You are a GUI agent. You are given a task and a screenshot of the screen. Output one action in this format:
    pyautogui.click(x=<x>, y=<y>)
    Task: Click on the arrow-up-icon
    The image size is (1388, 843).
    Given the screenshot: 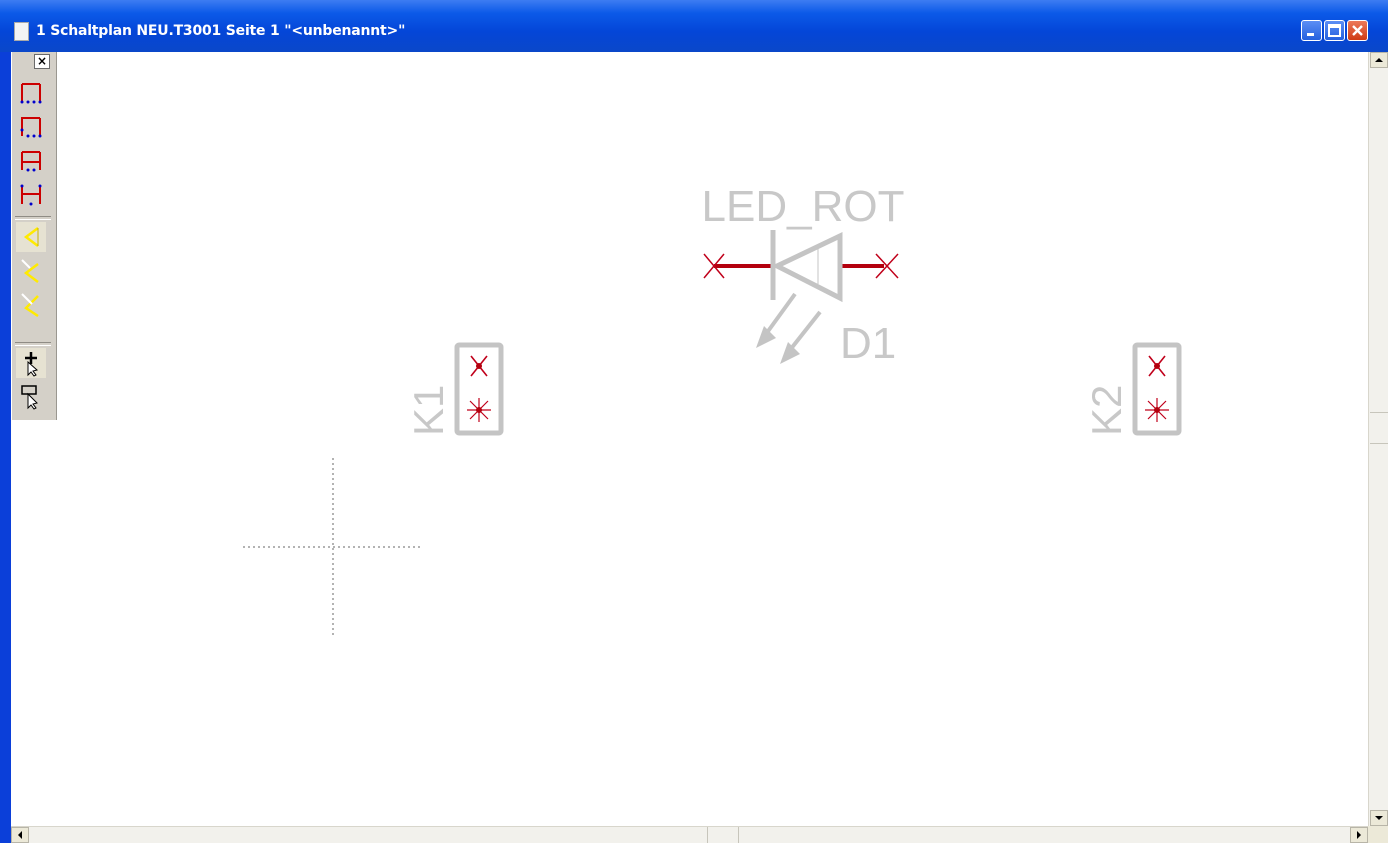 What is the action you would take?
    pyautogui.click(x=1379, y=60)
    